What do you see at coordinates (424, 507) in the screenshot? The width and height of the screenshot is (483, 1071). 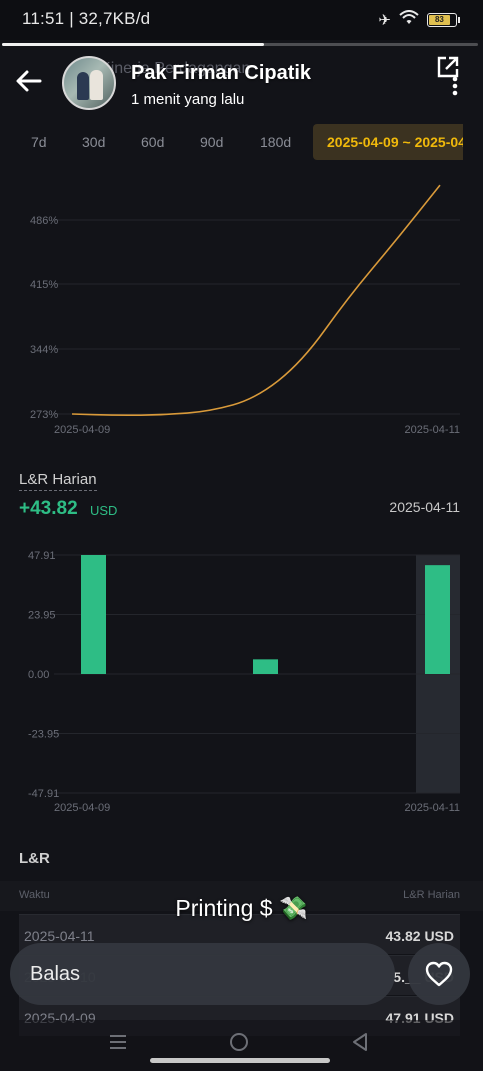 I see `daily-pnl-date: 2025-04-11` at bounding box center [424, 507].